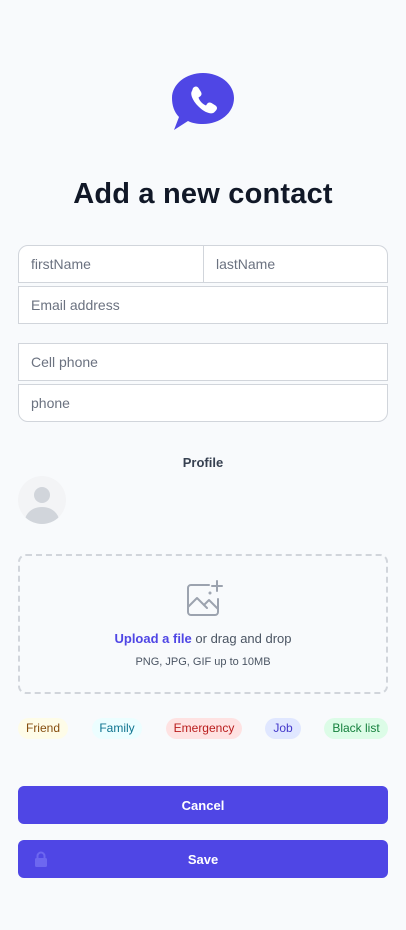 The image size is (406, 930). I want to click on cancel-button-label: Cancel, so click(203, 805).